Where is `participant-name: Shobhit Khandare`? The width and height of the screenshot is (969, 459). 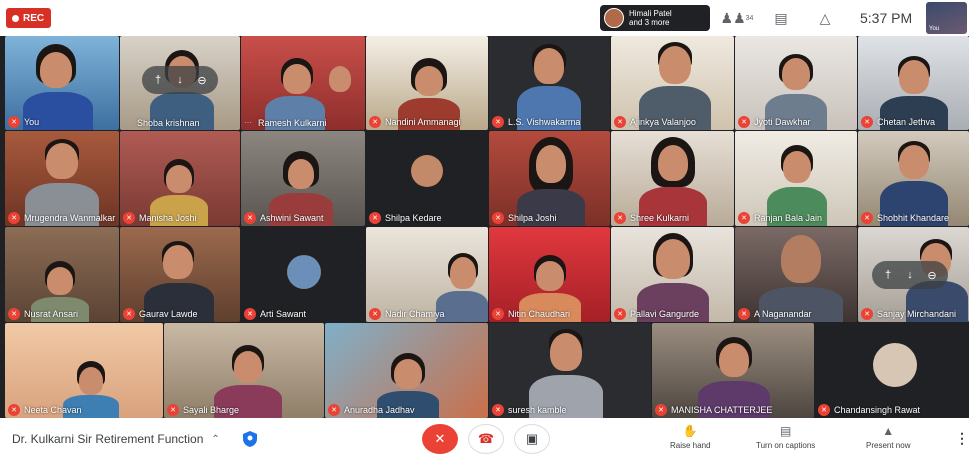
participant-name: Shobhit Khandare is located at coordinates (913, 218).